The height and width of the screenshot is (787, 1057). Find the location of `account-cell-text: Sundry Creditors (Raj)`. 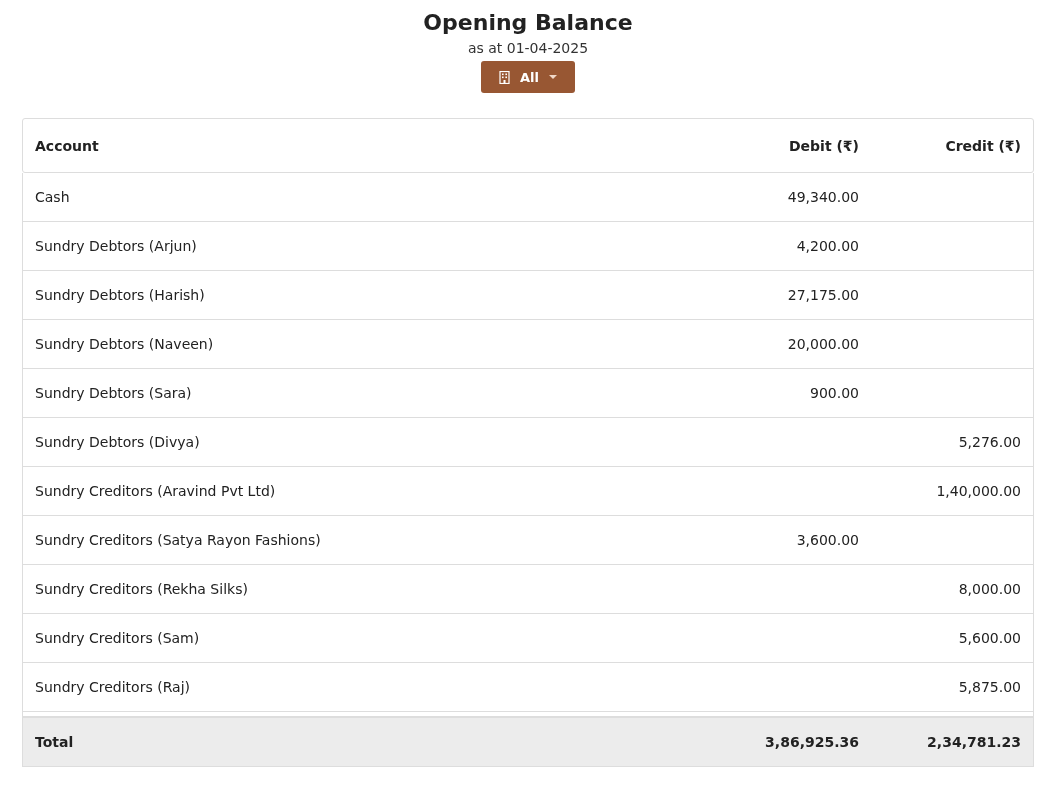

account-cell-text: Sundry Creditors (Raj) is located at coordinates (112, 687).